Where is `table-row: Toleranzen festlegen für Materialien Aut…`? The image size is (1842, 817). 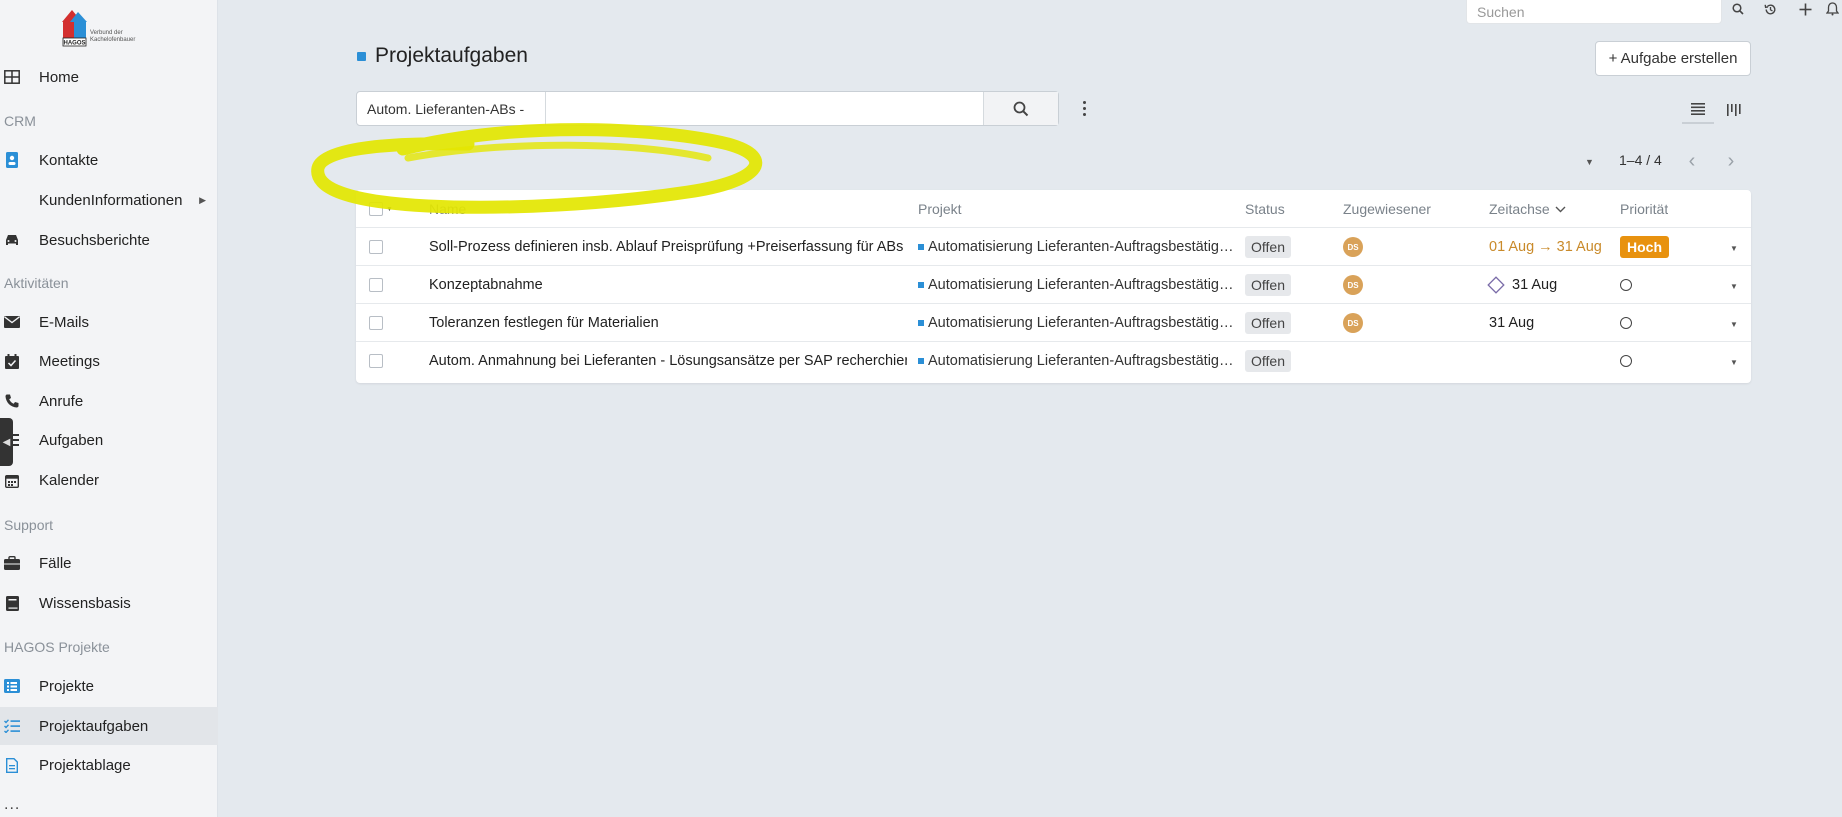 table-row: Toleranzen festlegen für Materialien Aut… is located at coordinates (1053, 323).